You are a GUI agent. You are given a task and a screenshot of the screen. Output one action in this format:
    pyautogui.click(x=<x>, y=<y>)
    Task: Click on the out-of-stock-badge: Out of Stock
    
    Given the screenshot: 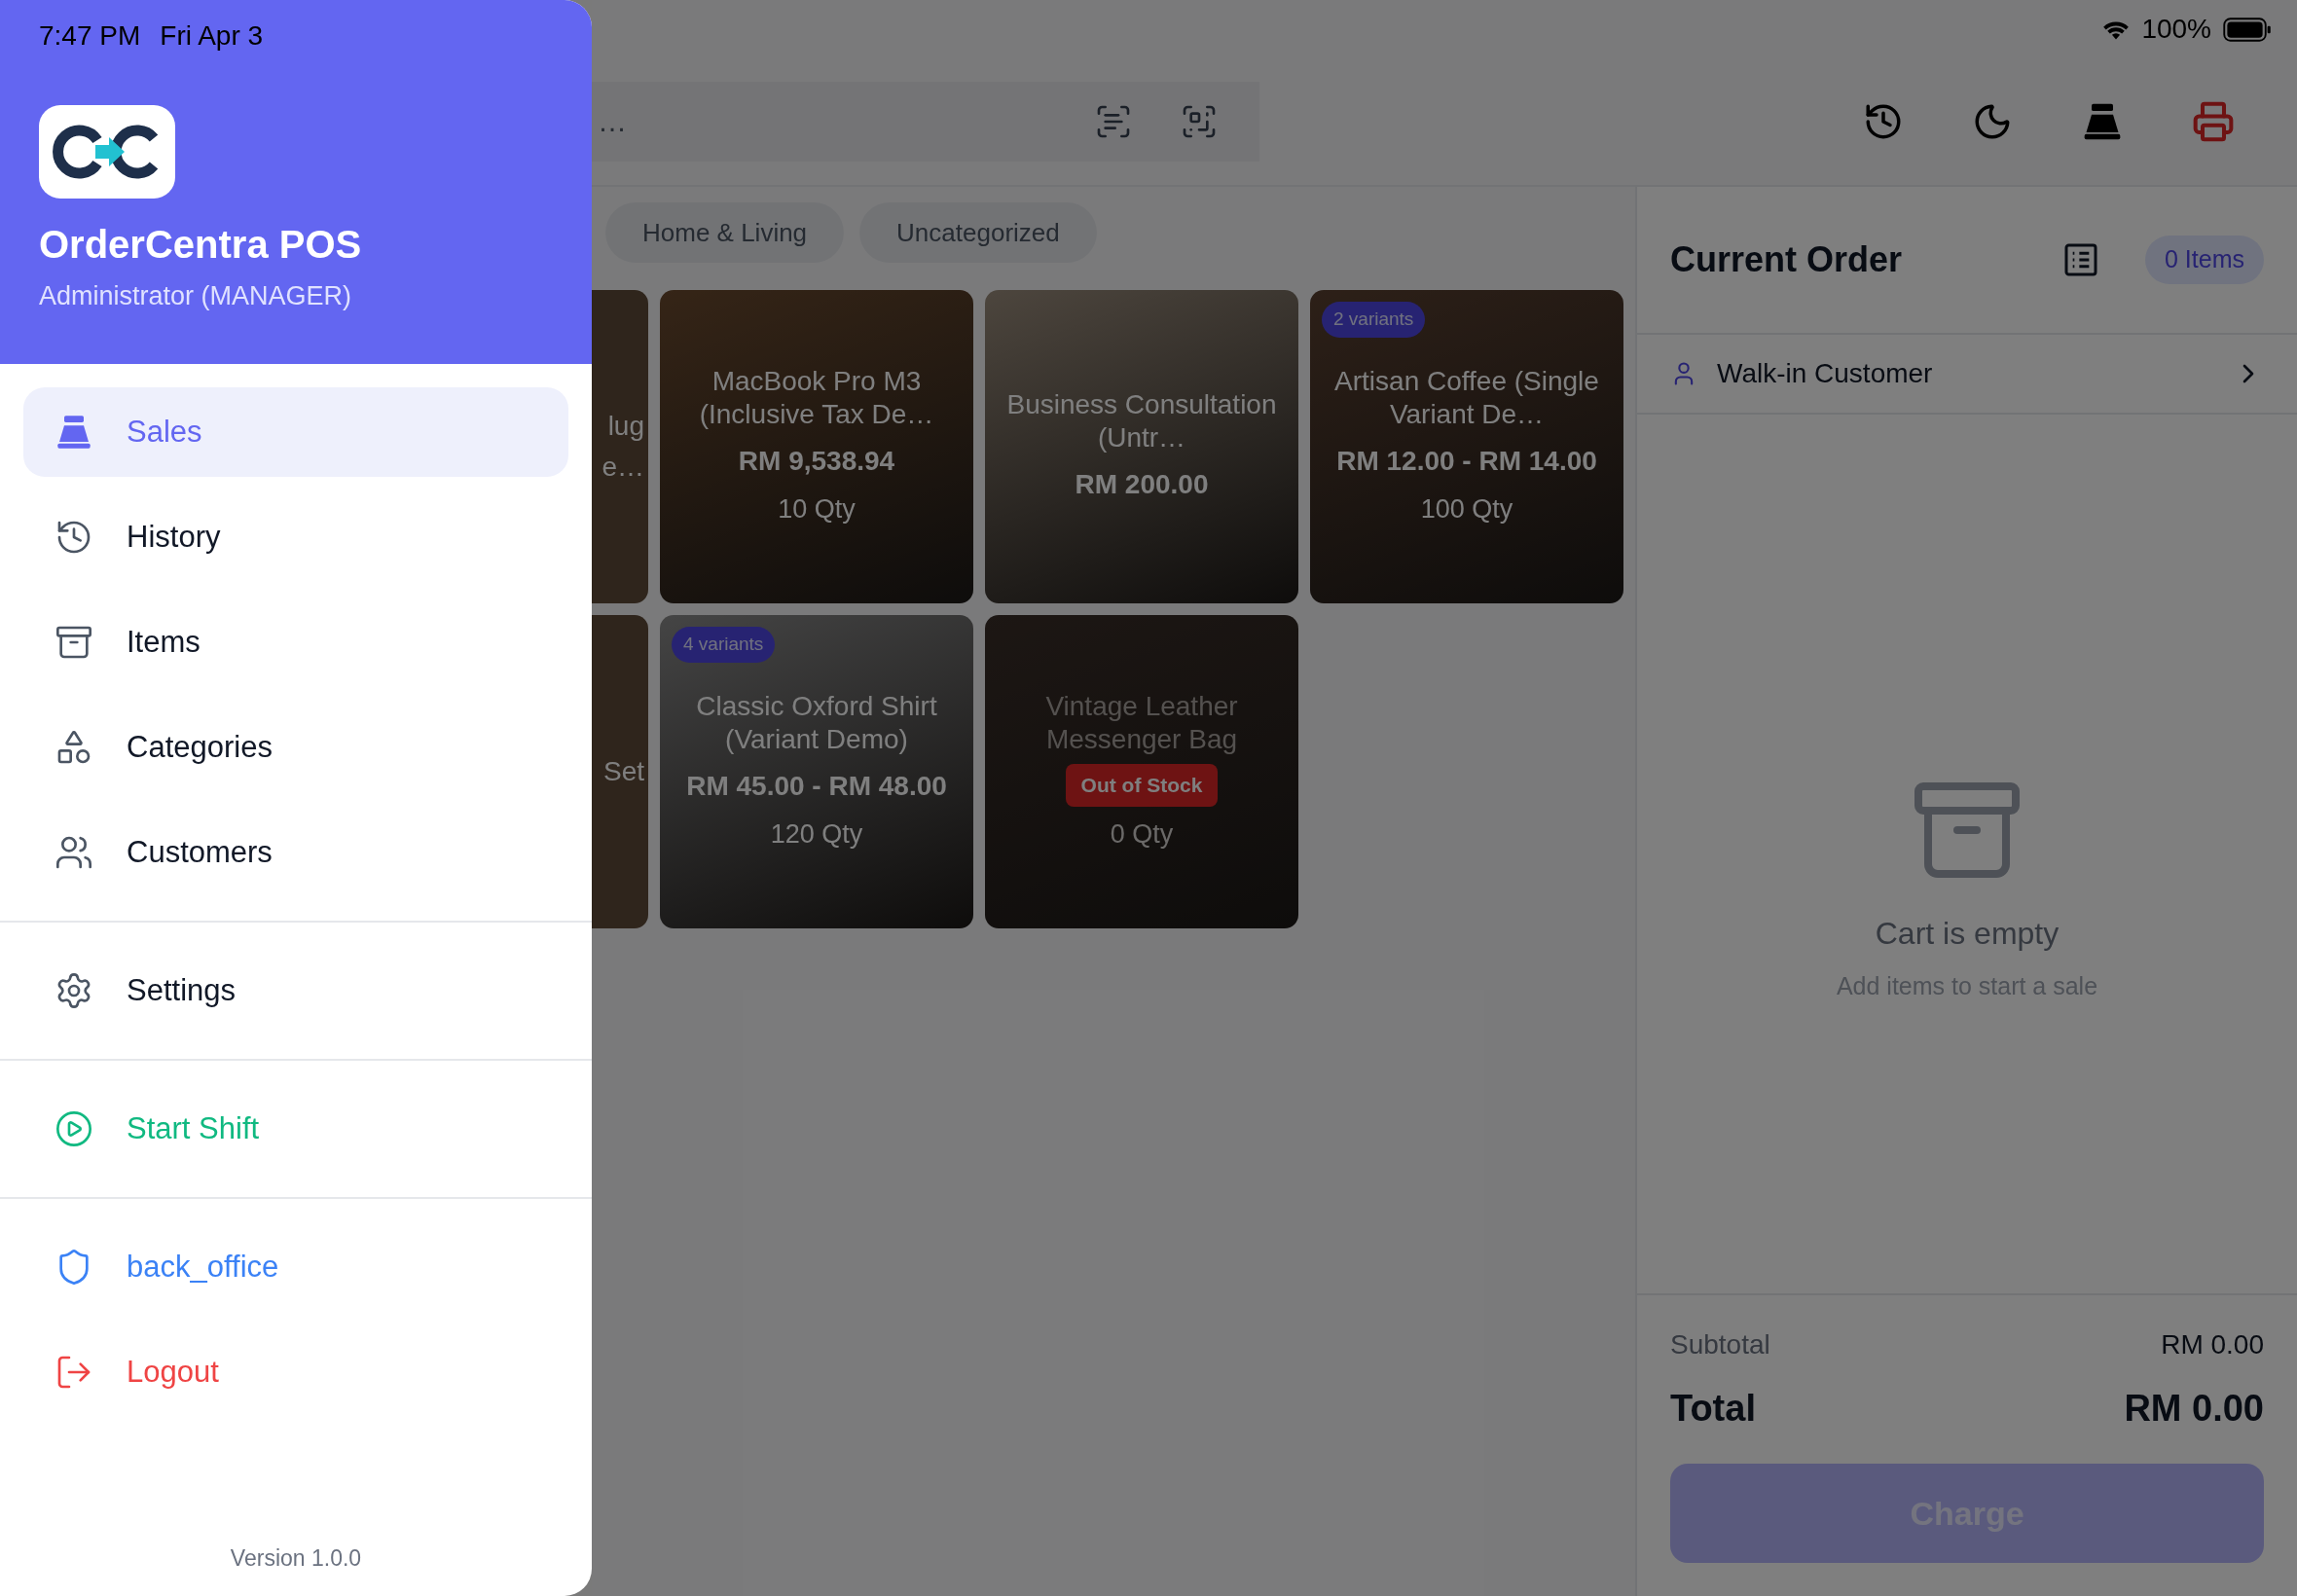 What is the action you would take?
    pyautogui.click(x=1142, y=785)
    